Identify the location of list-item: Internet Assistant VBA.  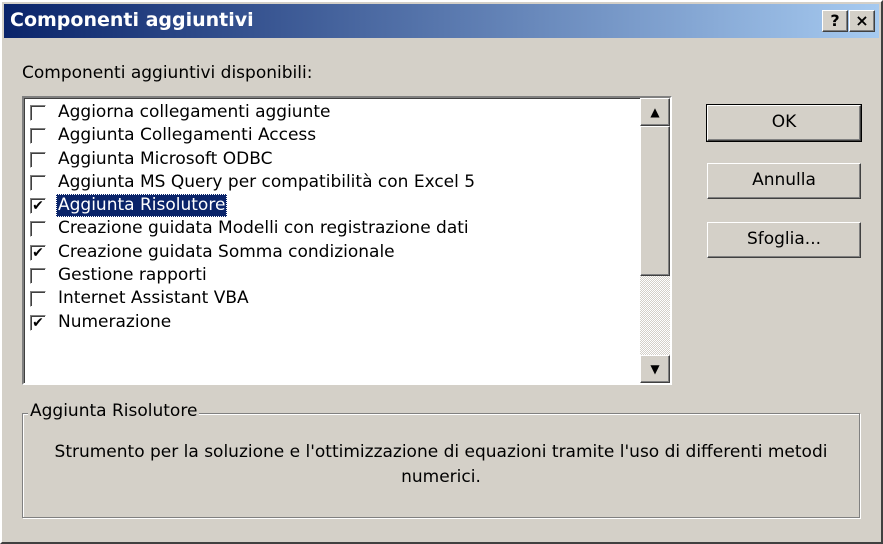
(336, 298).